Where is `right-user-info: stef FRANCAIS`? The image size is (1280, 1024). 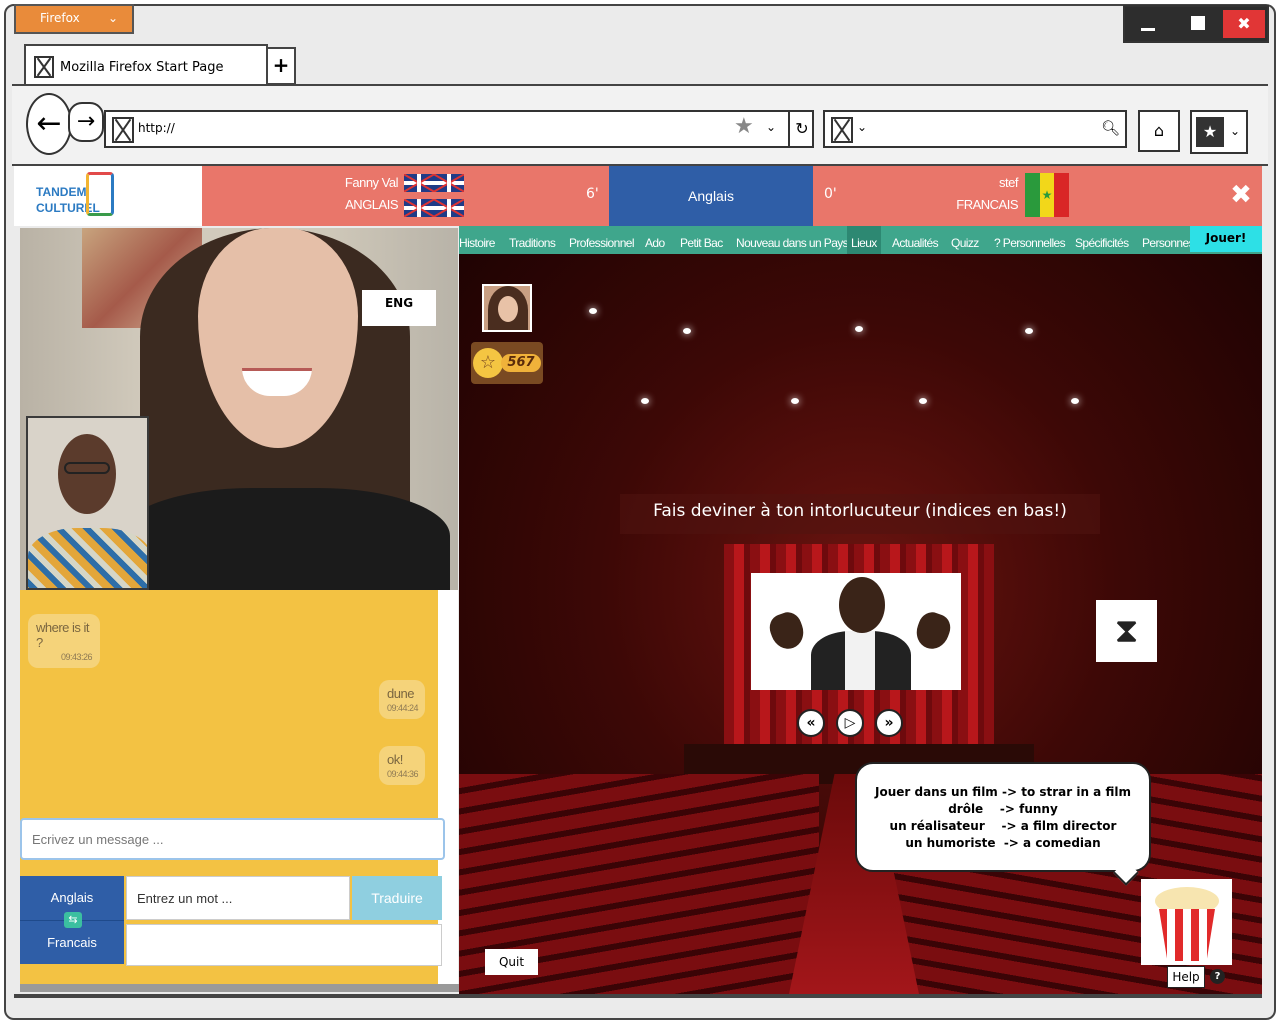 right-user-info: stef FRANCAIS is located at coordinates (979, 194).